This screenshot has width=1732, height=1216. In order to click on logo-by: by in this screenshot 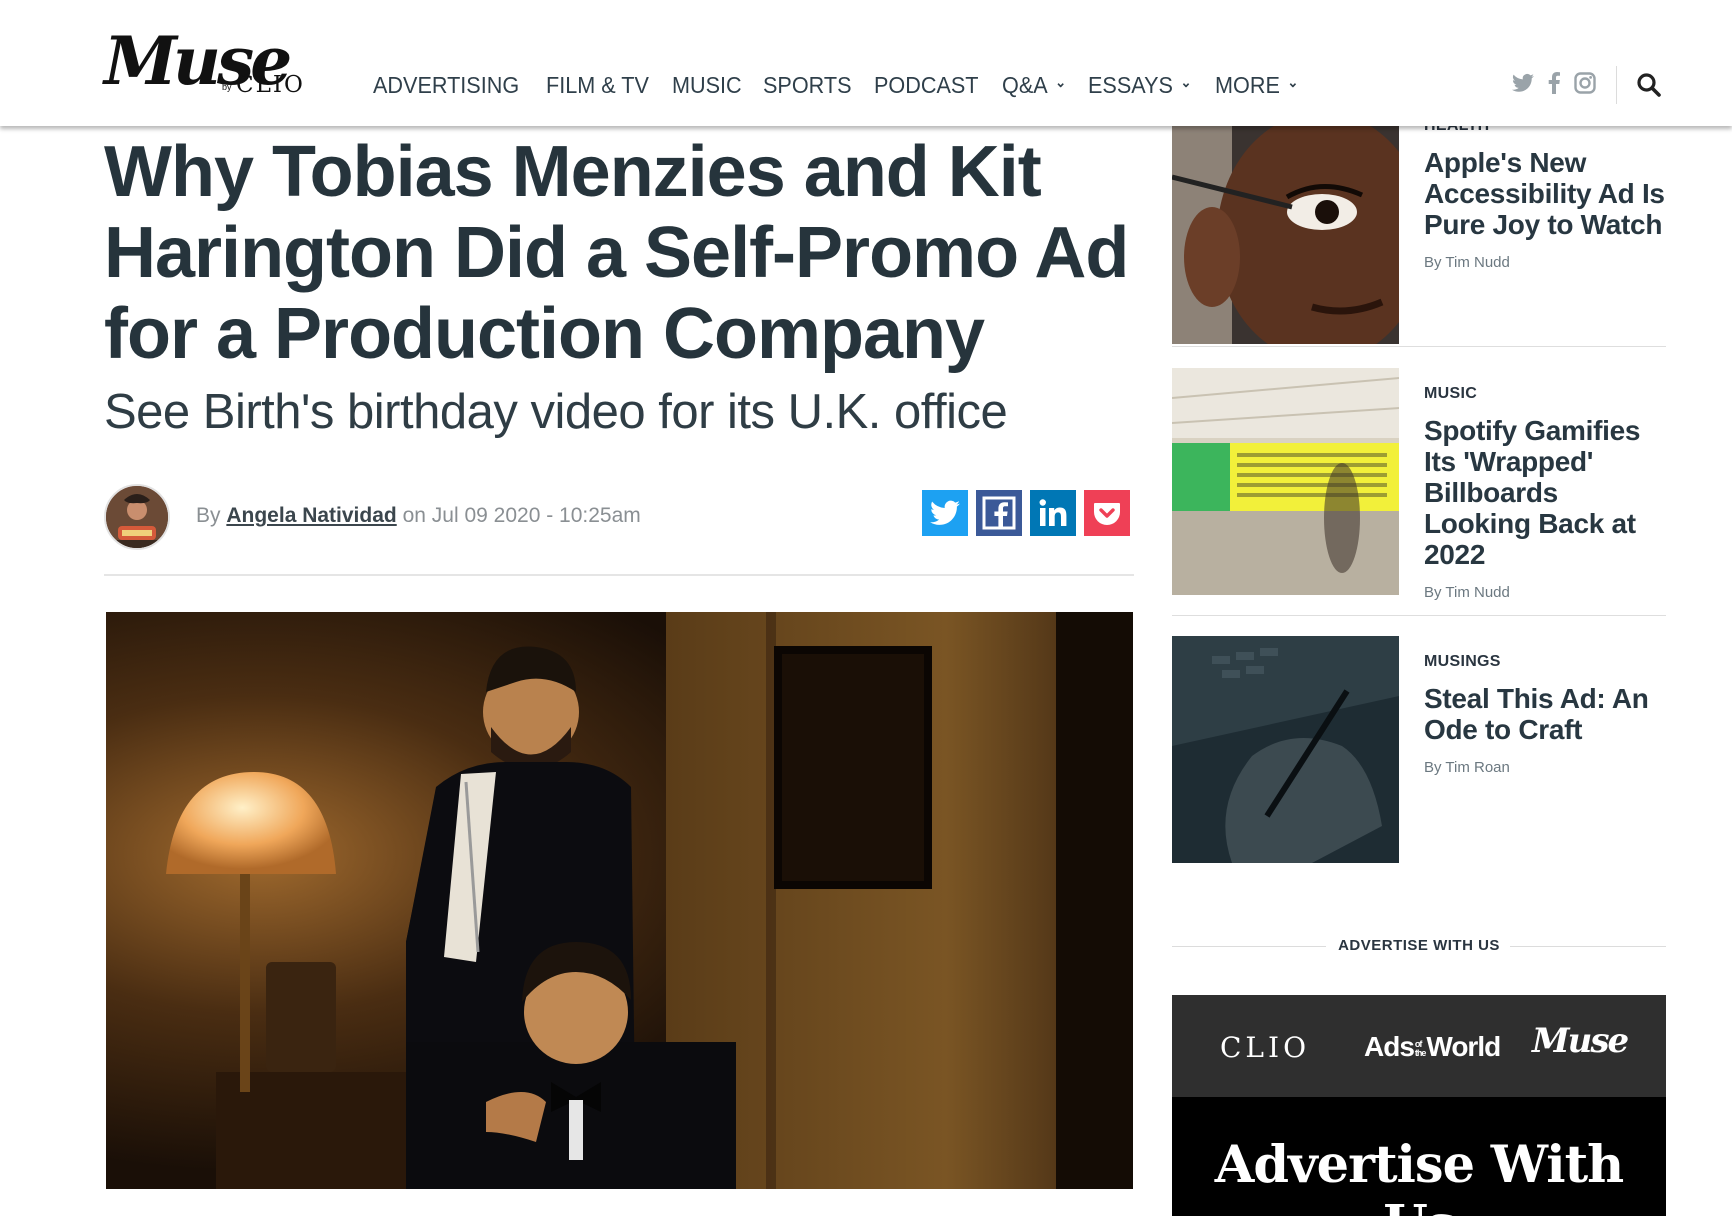, I will do `click(227, 87)`.